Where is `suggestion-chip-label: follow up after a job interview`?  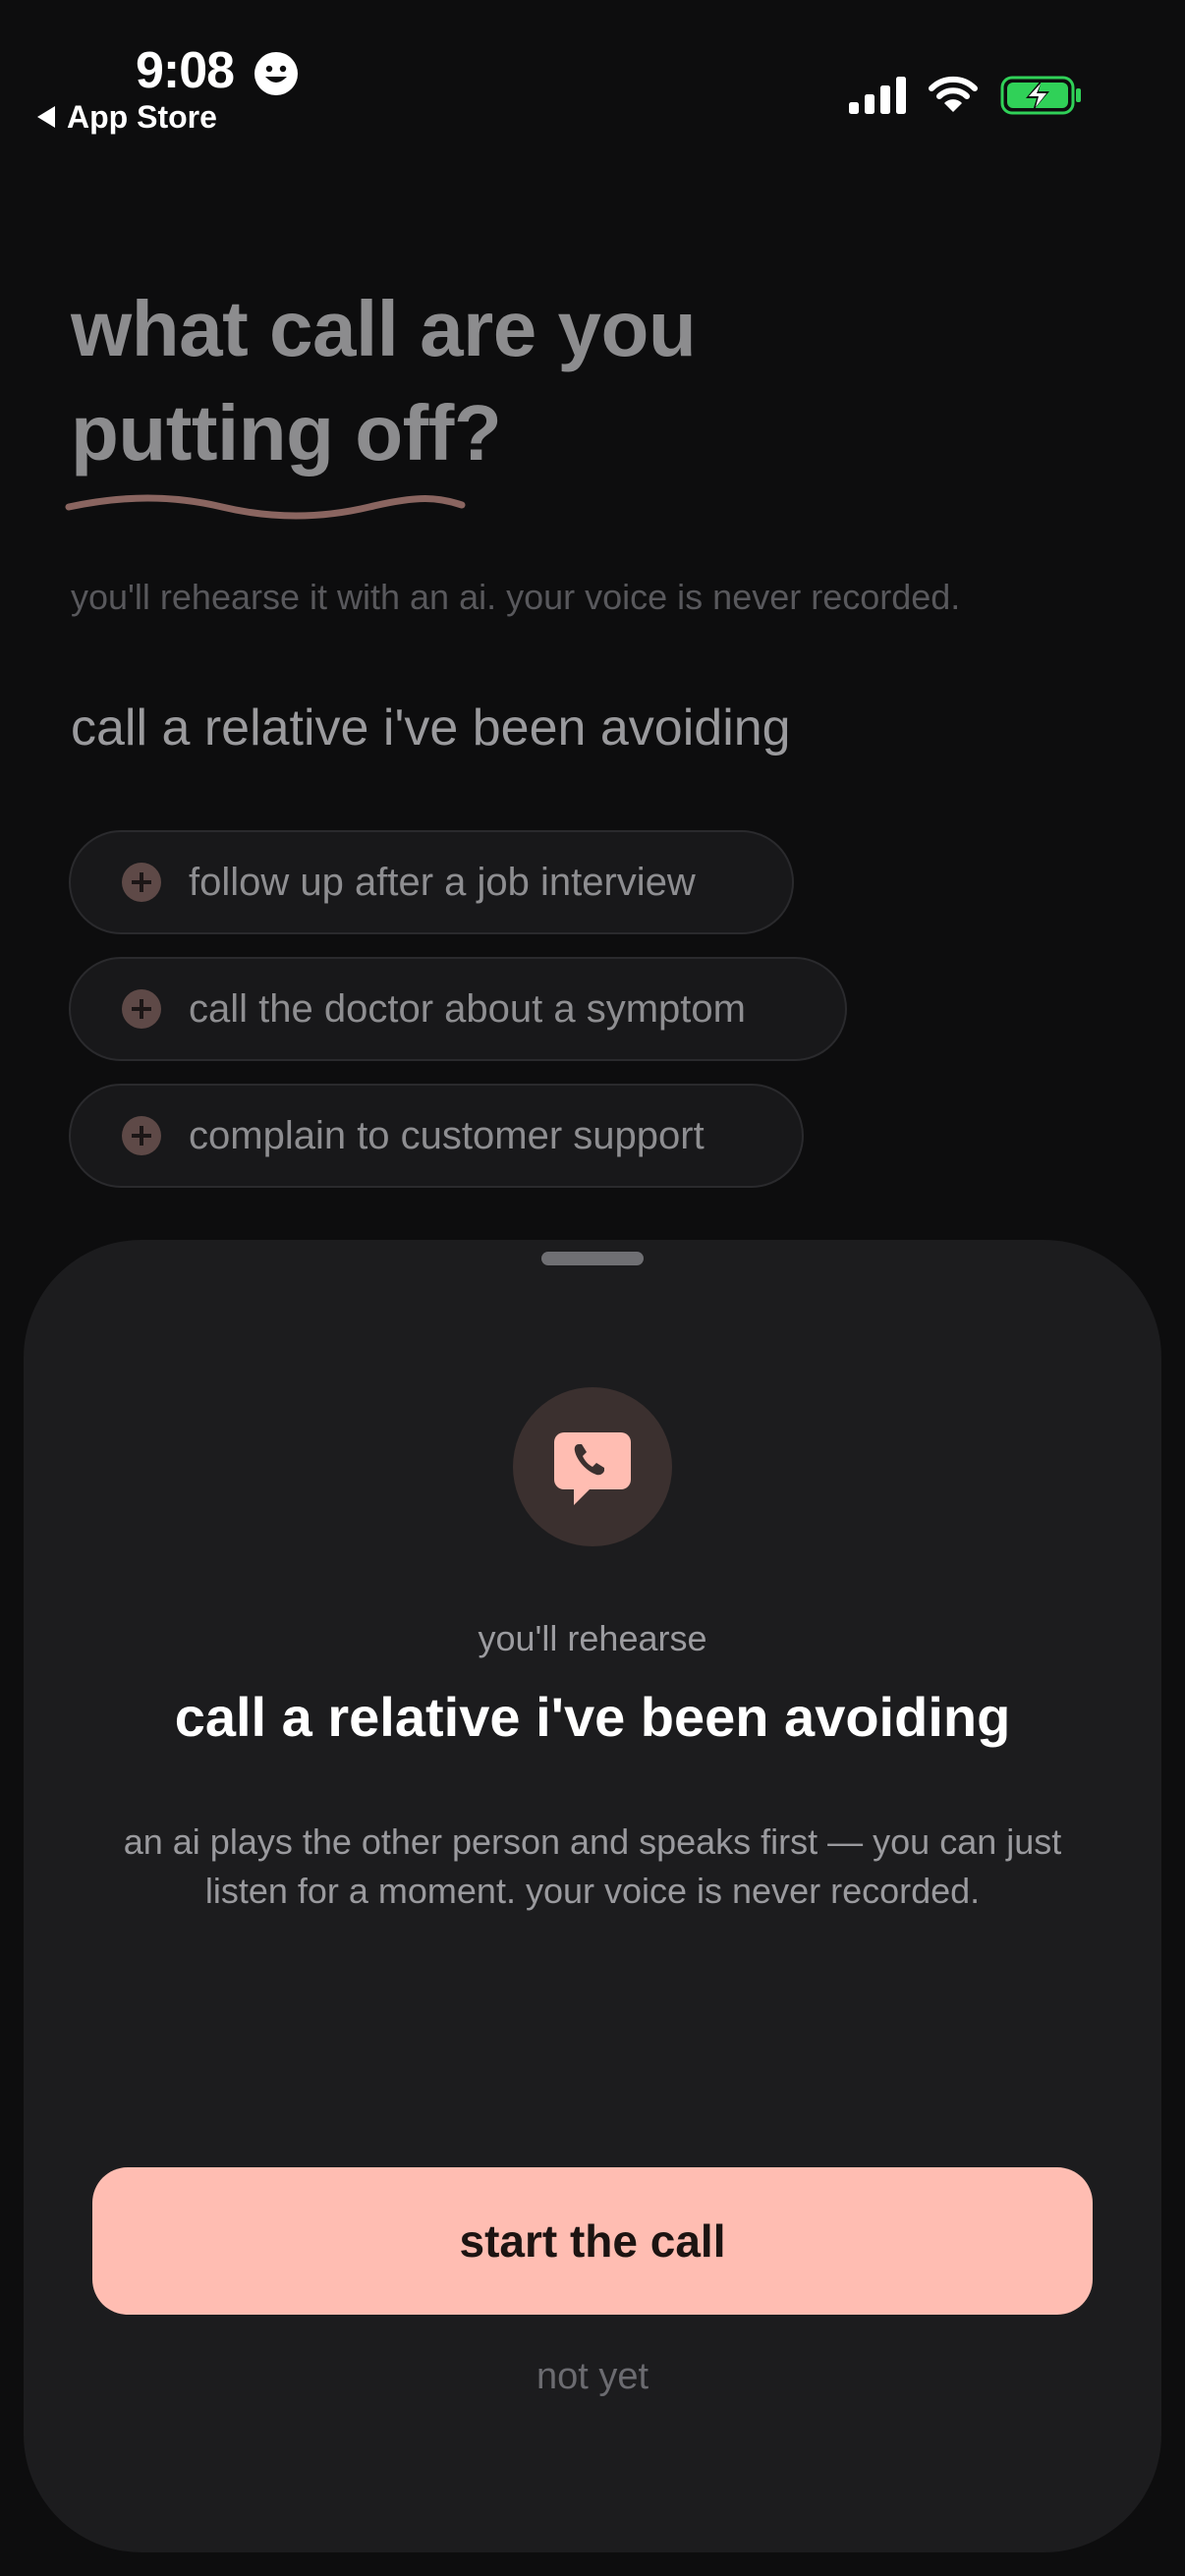
suggestion-chip-label: follow up after a job interview is located at coordinates (443, 882).